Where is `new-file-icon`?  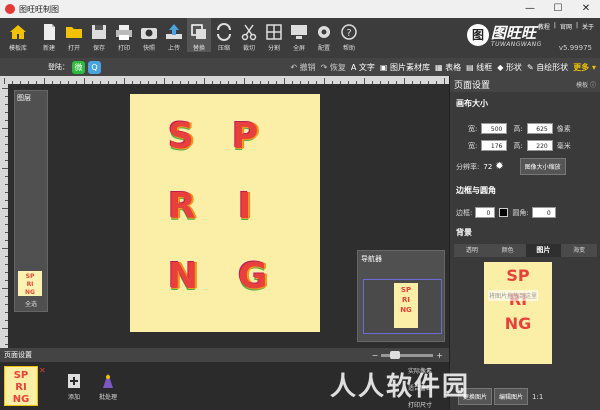
new-file-icon is located at coordinates (49, 32).